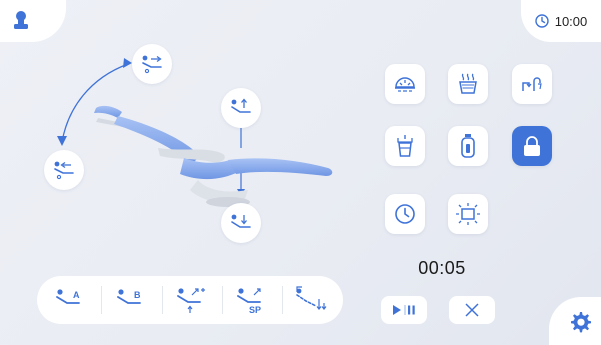  I want to click on seat-up-icon, so click(241, 105).